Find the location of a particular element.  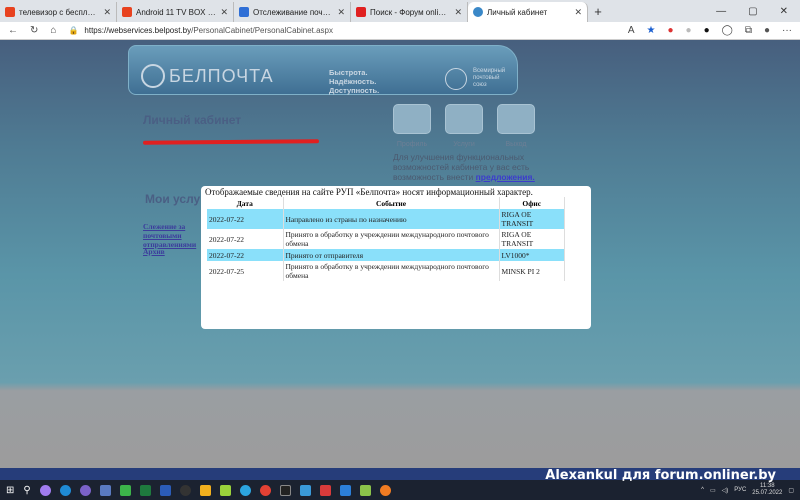

logout-button: Выход is located at coordinates (516, 126).